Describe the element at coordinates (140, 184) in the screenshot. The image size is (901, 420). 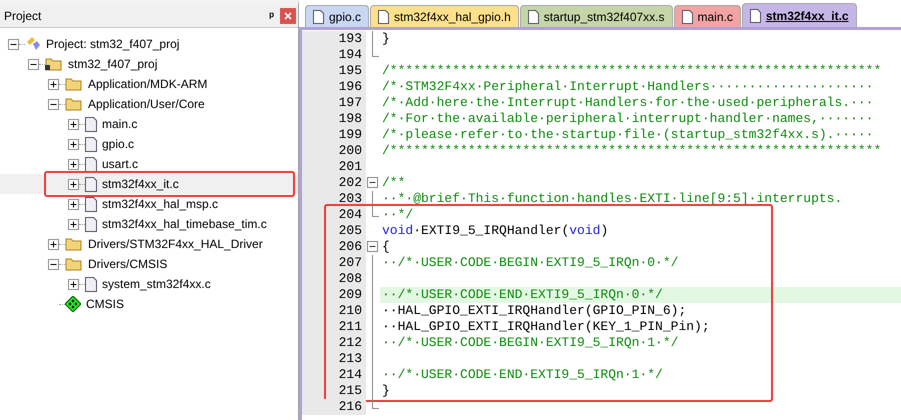
I see `tree-item: stm32f4xx_it.c` at that location.